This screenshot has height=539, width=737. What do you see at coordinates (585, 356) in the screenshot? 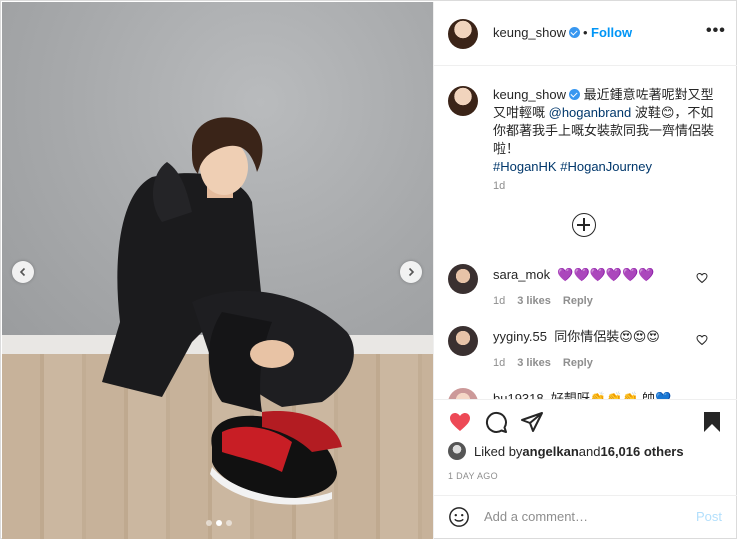
I see `comment-item: yyginy.55 同你情侶裝😍😍😍 1d 3 likes Reply` at bounding box center [585, 356].